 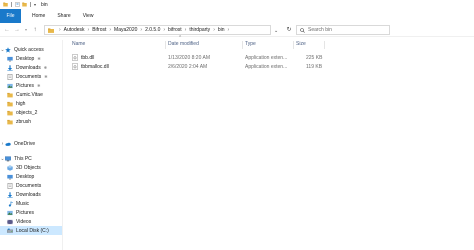 What do you see at coordinates (78, 44) in the screenshot?
I see `column-header-name: Name` at bounding box center [78, 44].